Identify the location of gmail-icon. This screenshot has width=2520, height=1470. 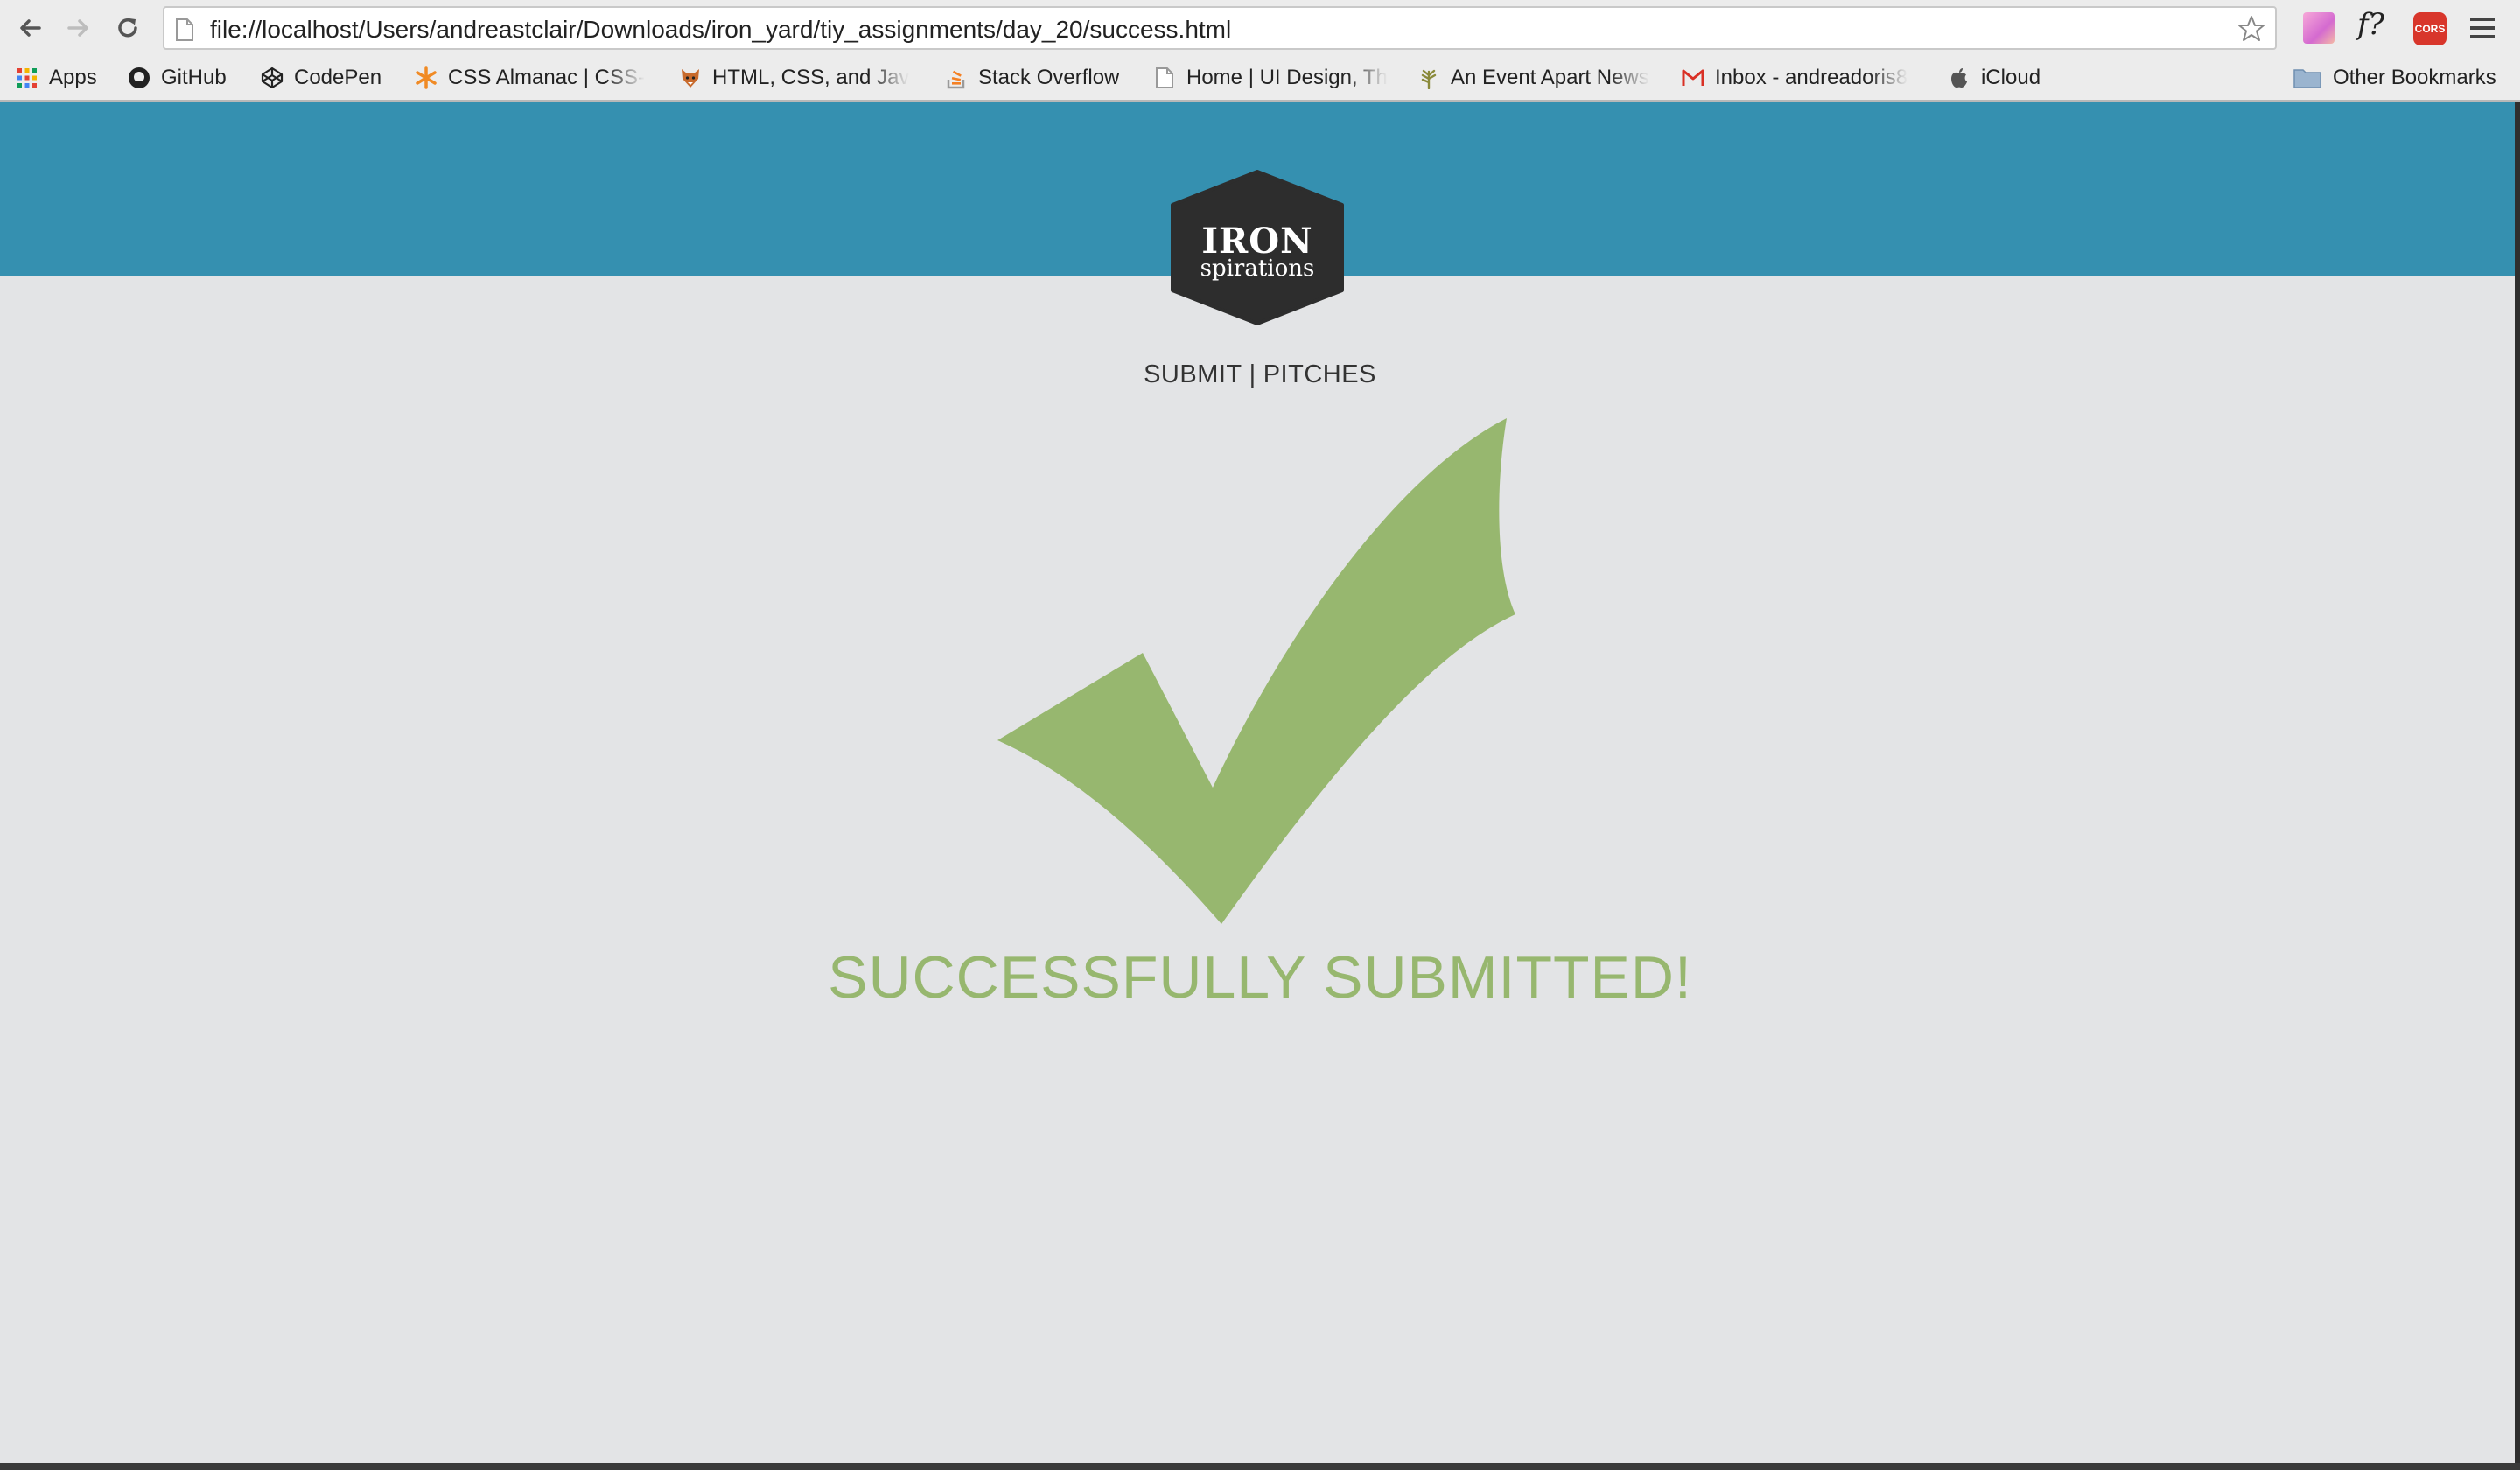
(1693, 77).